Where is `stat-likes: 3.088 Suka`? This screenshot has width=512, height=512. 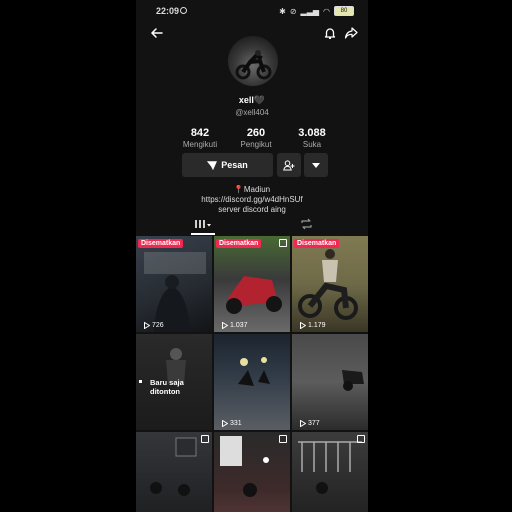 stat-likes: 3.088 Suka is located at coordinates (312, 138).